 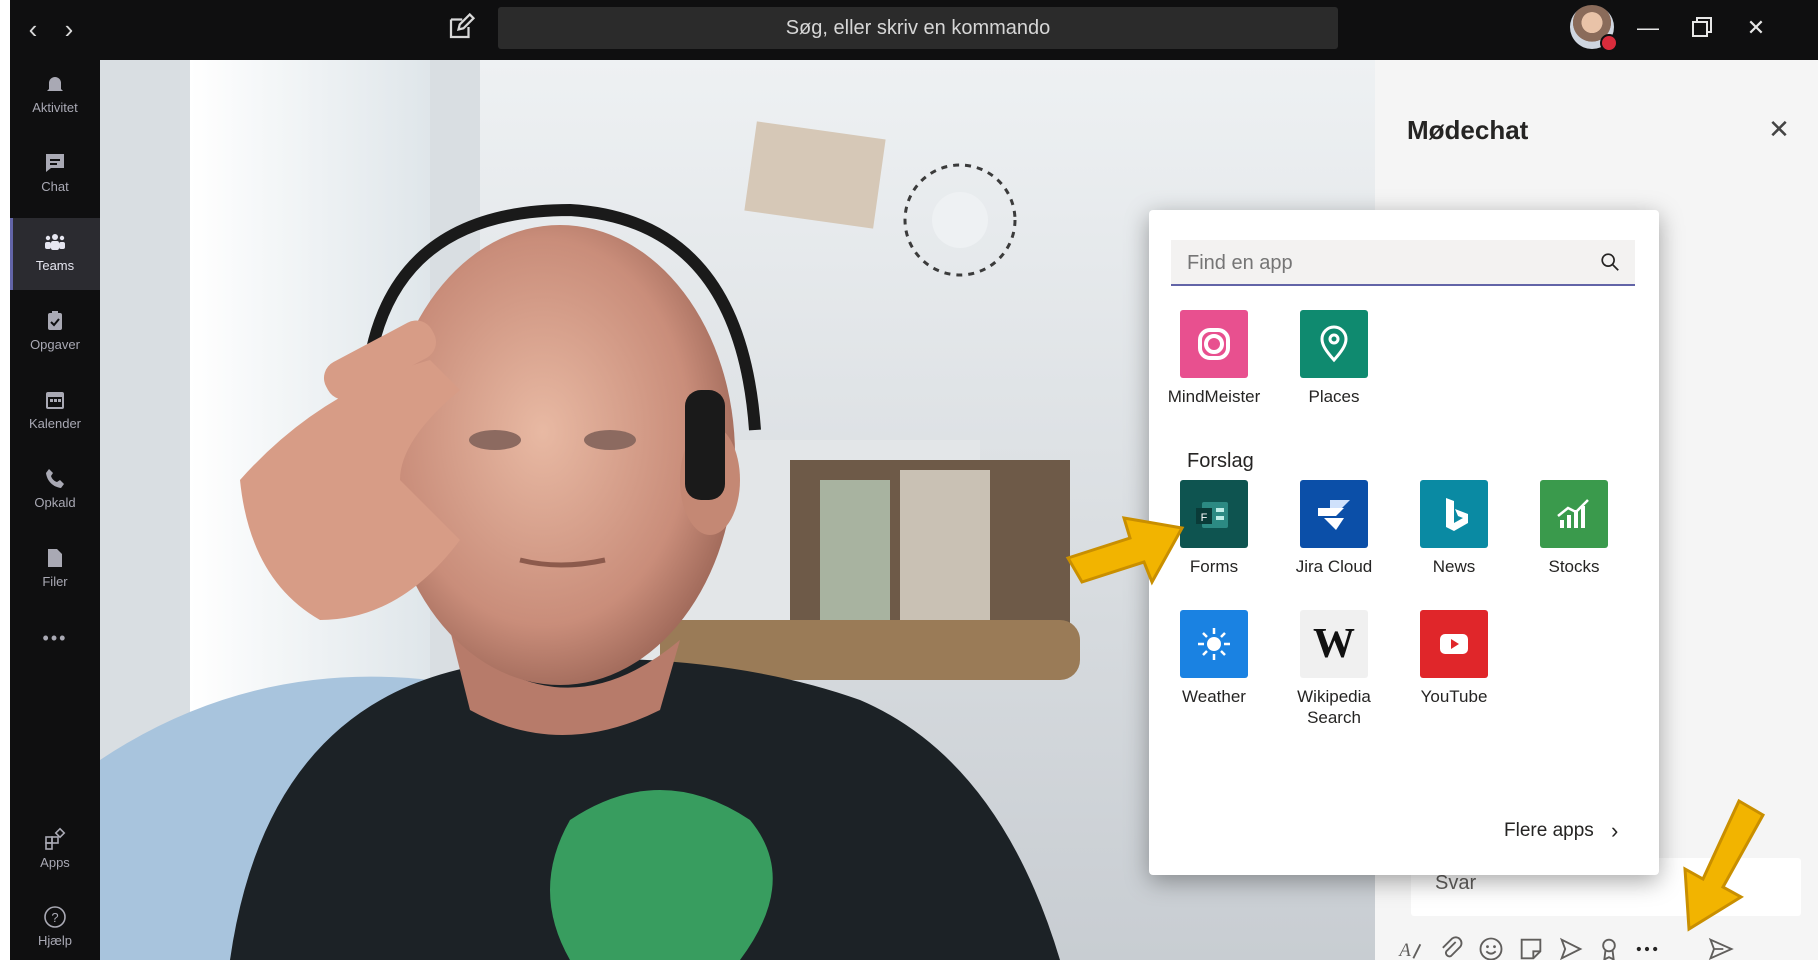 I want to click on app-label: Places, so click(x=1334, y=396).